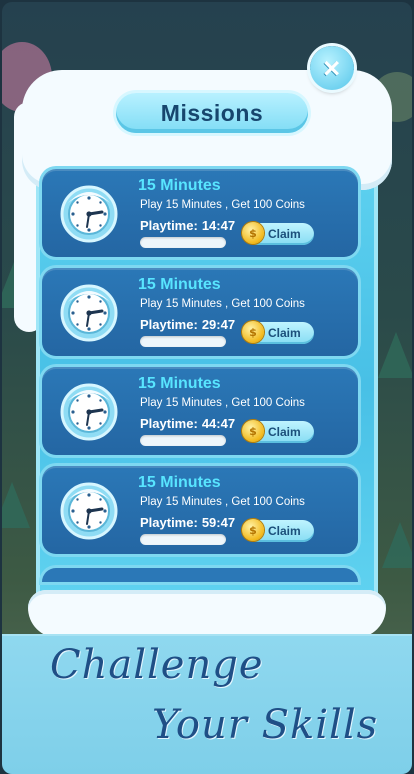 Image resolution: width=414 pixels, height=774 pixels. What do you see at coordinates (207, 614) in the screenshot?
I see `snow-base` at bounding box center [207, 614].